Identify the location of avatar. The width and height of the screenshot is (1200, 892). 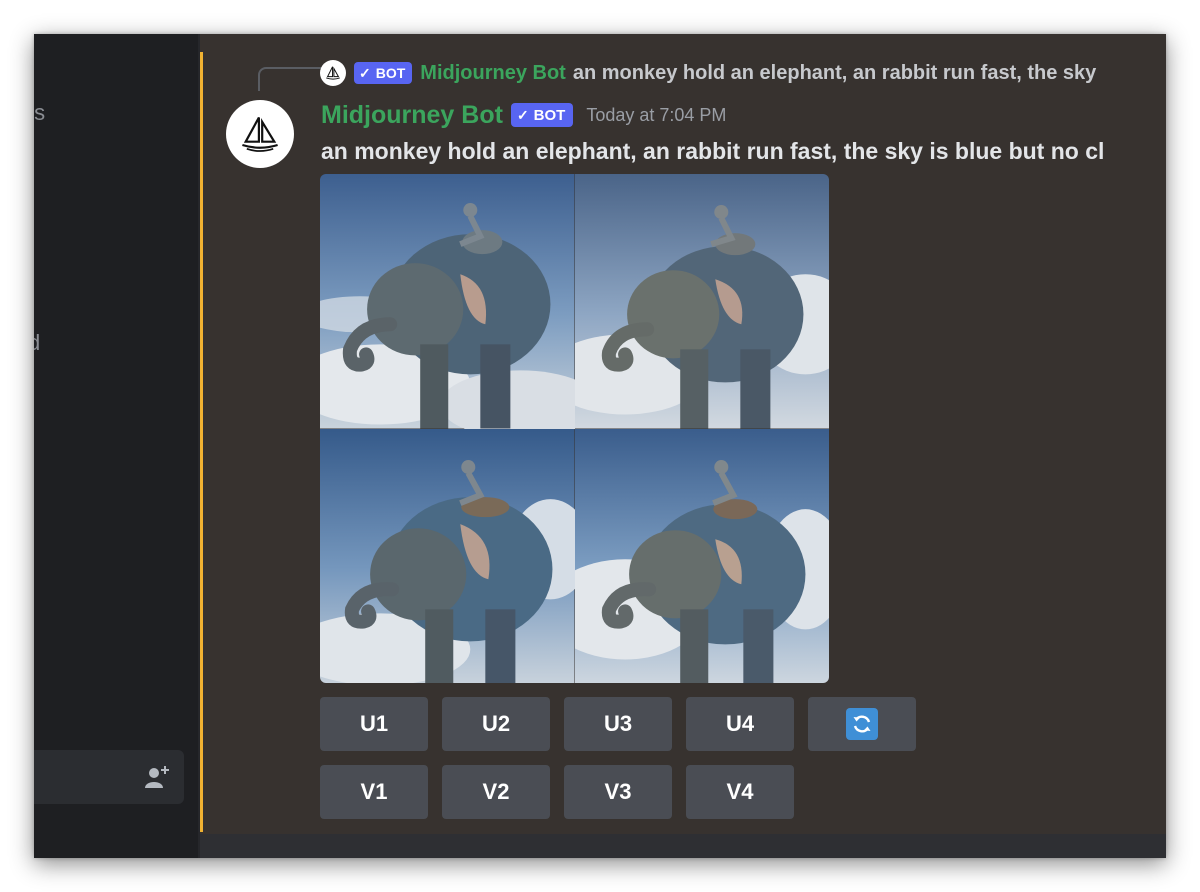
(260, 134).